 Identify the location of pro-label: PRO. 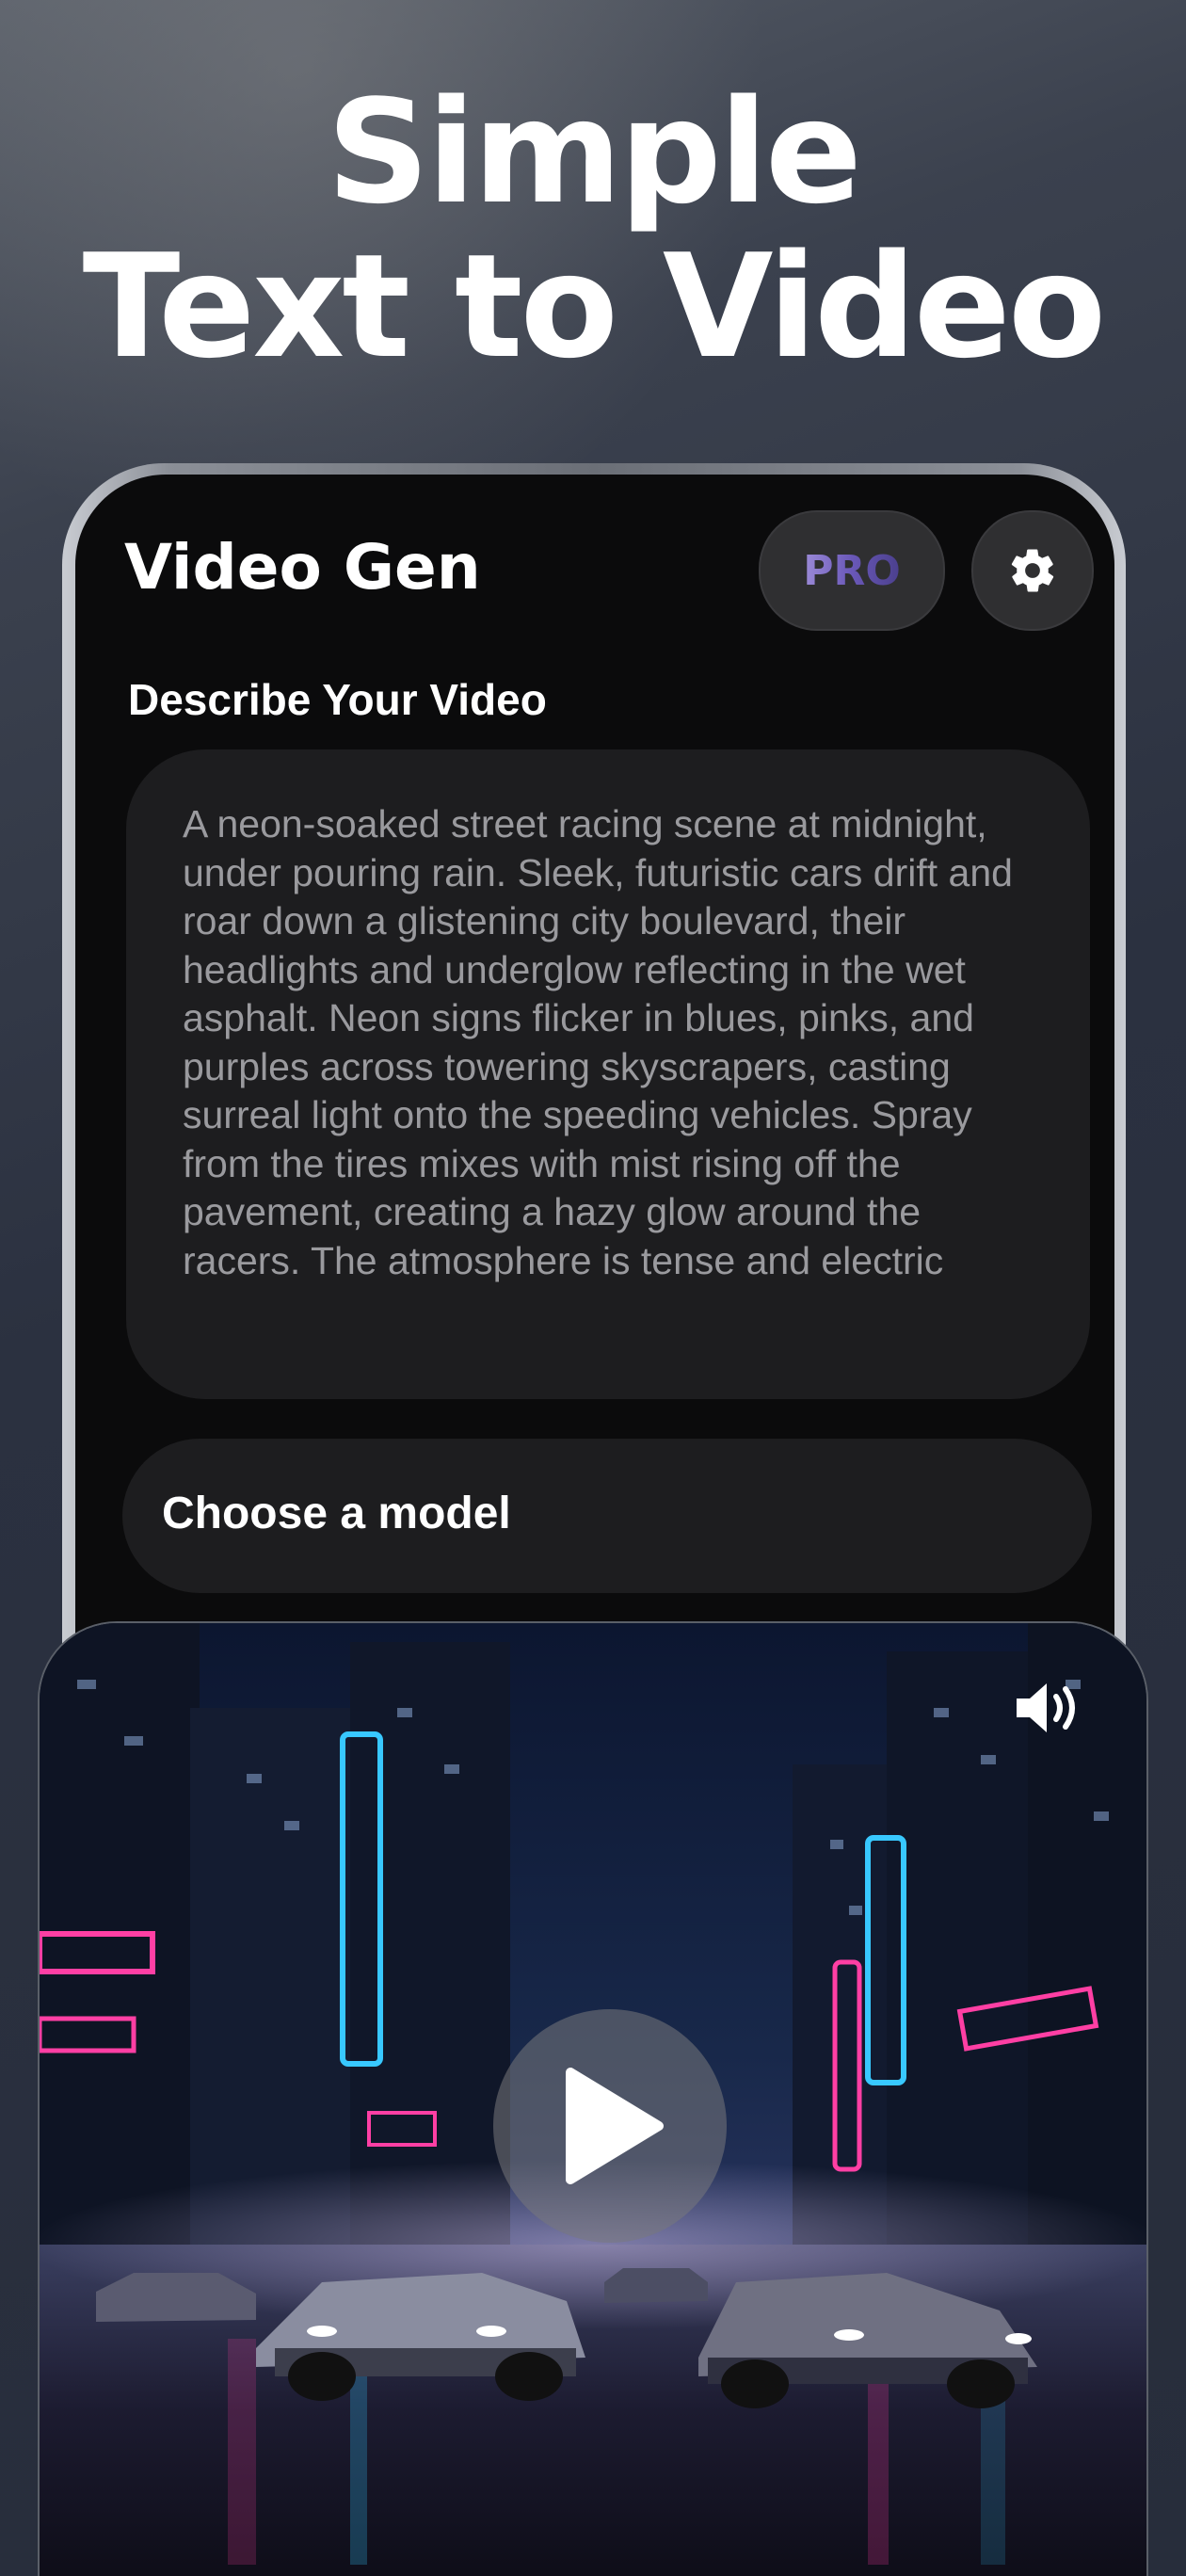
(852, 570).